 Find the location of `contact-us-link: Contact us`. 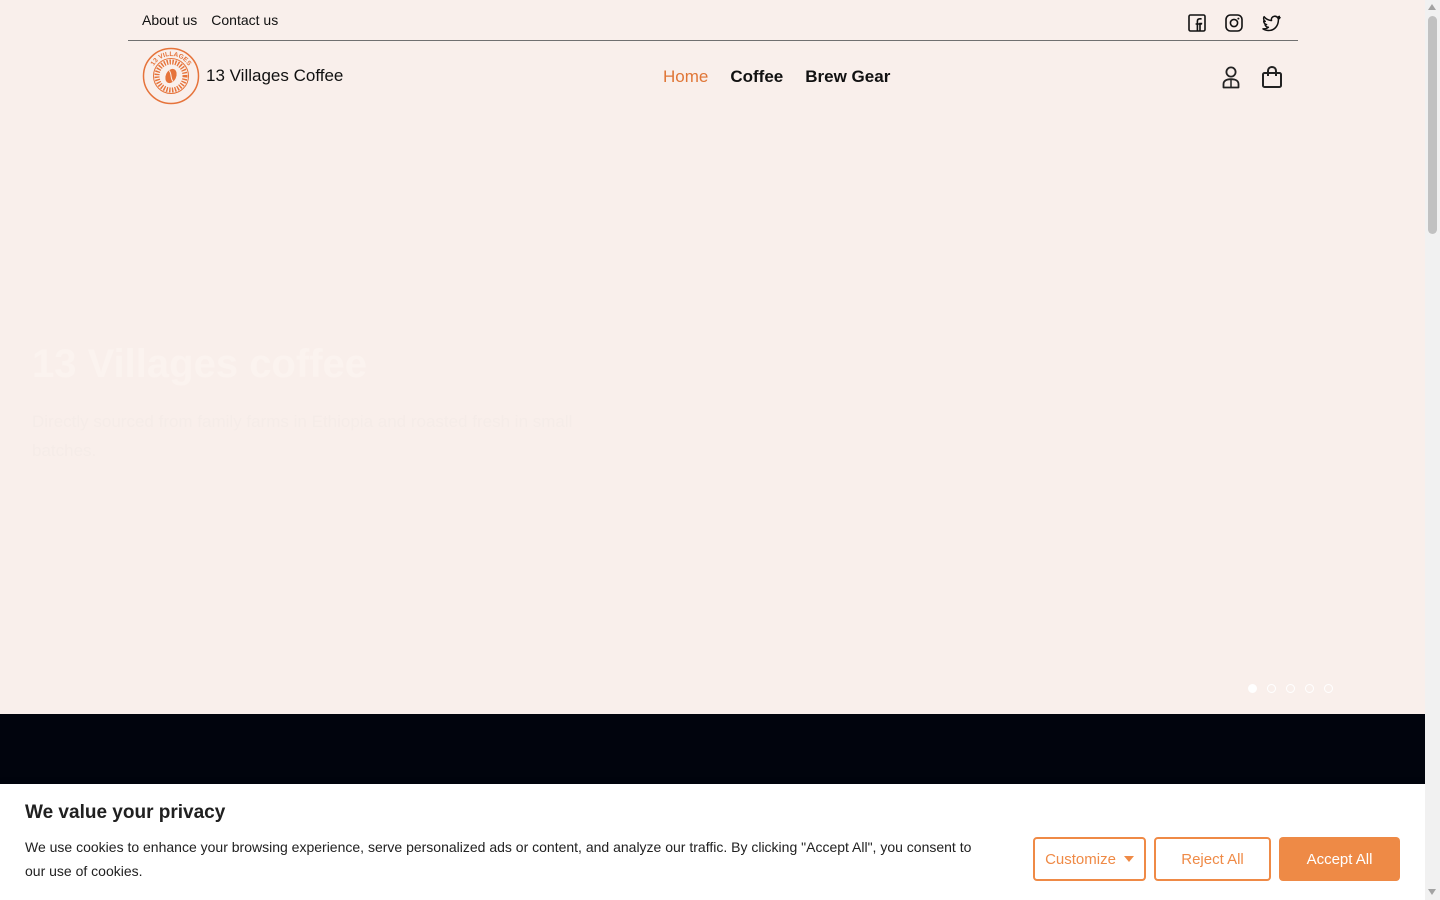

contact-us-link: Contact us is located at coordinates (244, 20).